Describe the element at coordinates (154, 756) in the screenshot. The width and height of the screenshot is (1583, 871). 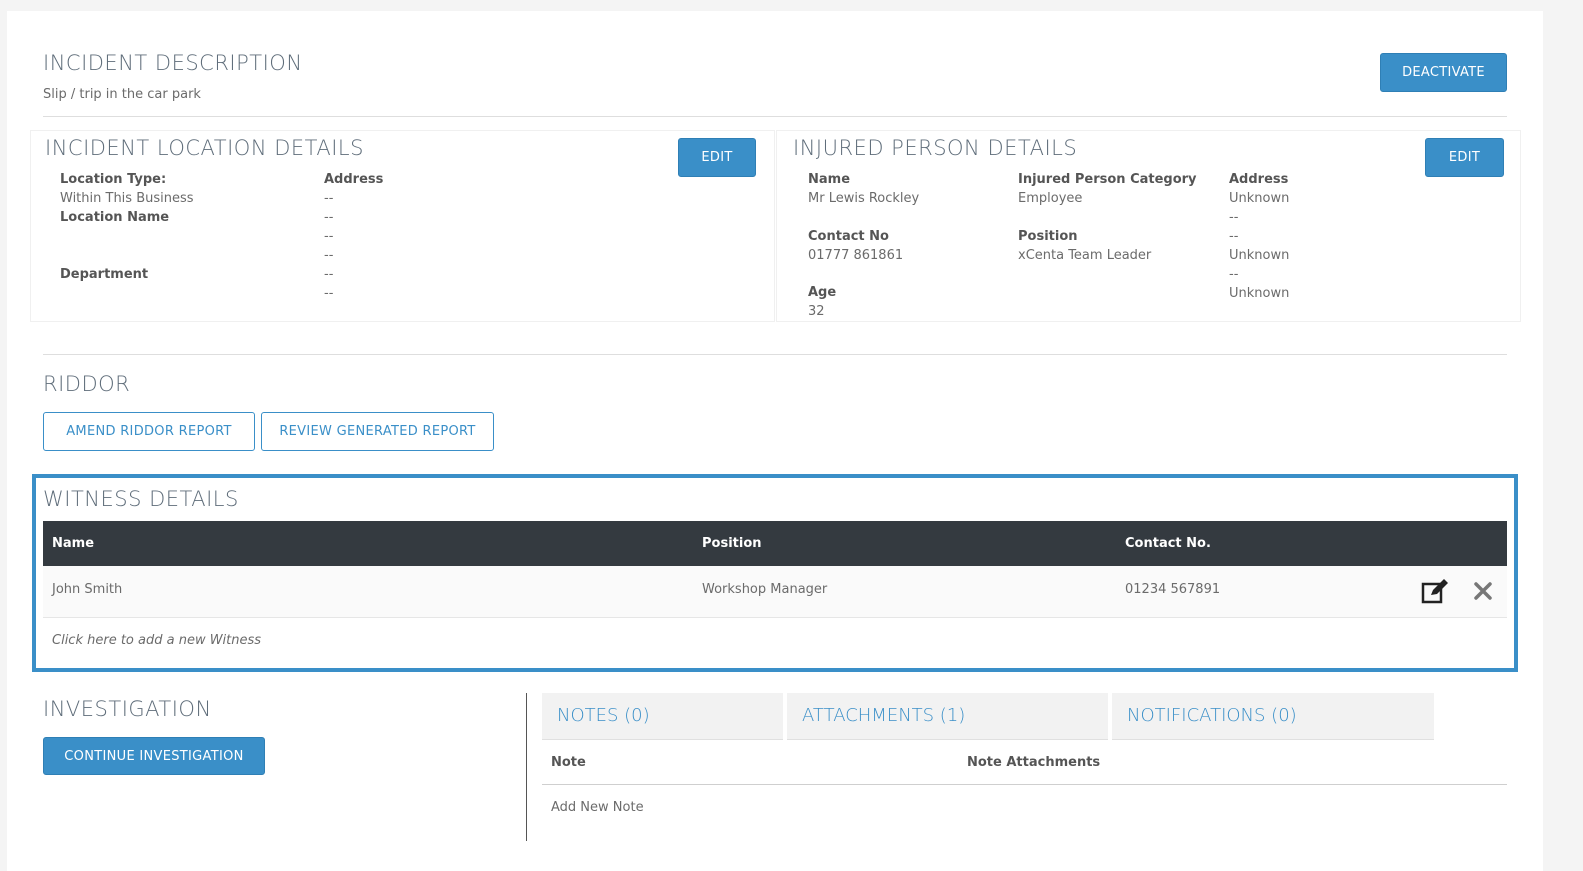
I see `continue-investigation-button: CONTINUE INVESTIGATION` at that location.